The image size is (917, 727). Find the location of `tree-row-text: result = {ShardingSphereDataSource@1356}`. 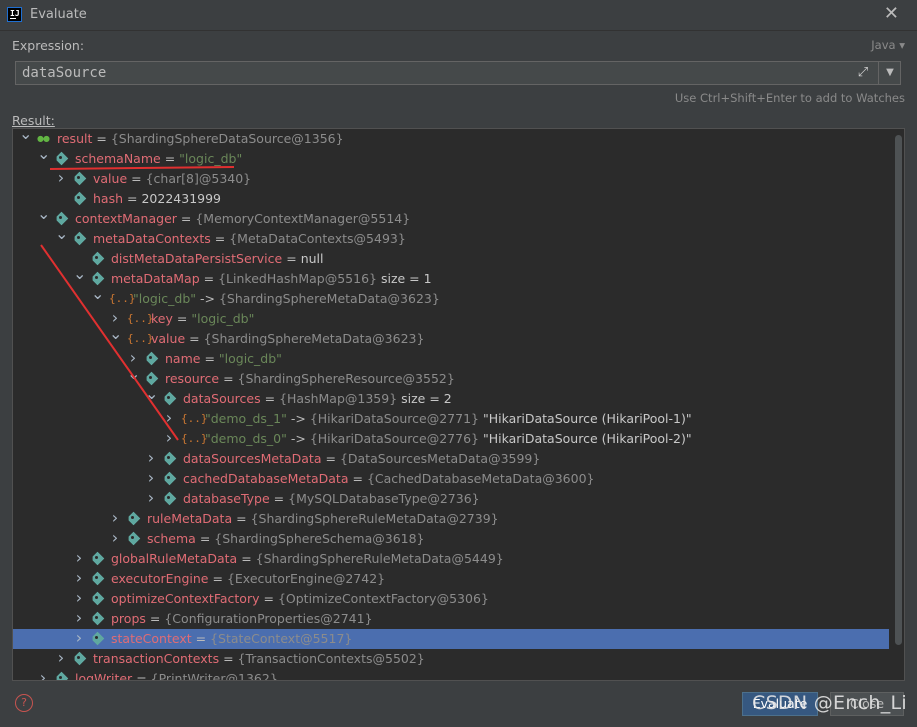

tree-row-text: result = {ShardingSphereDataSource@1356} is located at coordinates (200, 139).